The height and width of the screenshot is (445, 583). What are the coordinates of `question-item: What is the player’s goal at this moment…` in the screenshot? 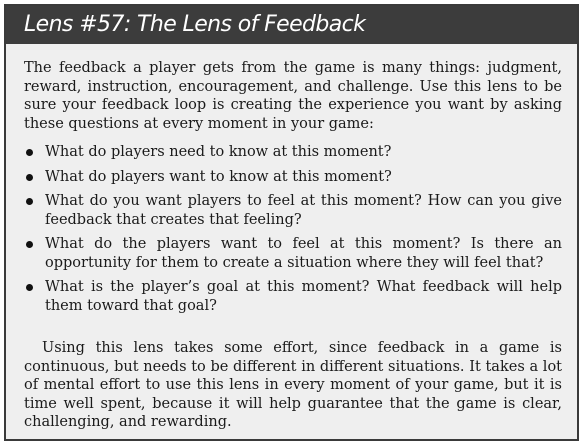 It's located at (293, 296).